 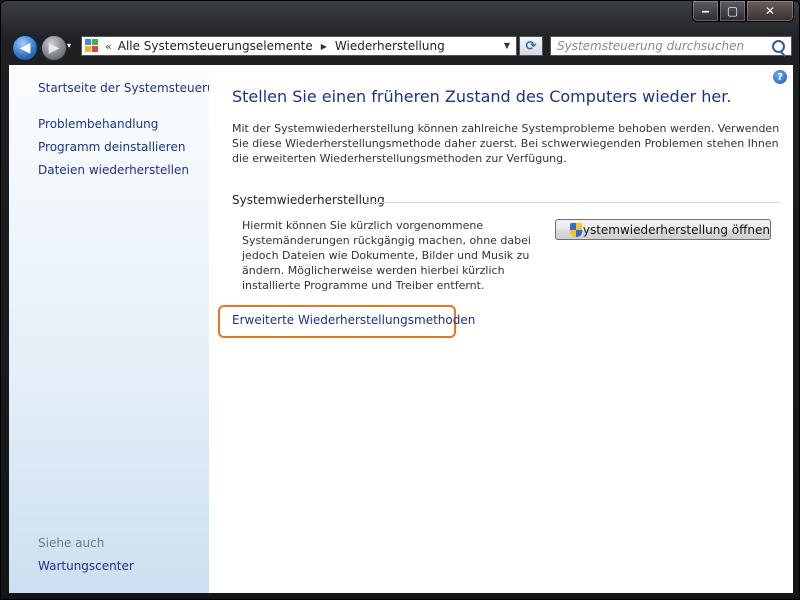 What do you see at coordinates (134, 88) in the screenshot?
I see `sidebar-link-home: Startseite der Systemsteuerung` at bounding box center [134, 88].